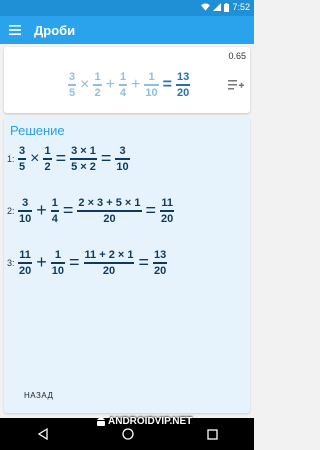 This screenshot has height=450, width=320. I want to click on app-bar: Дроби, so click(127, 30).